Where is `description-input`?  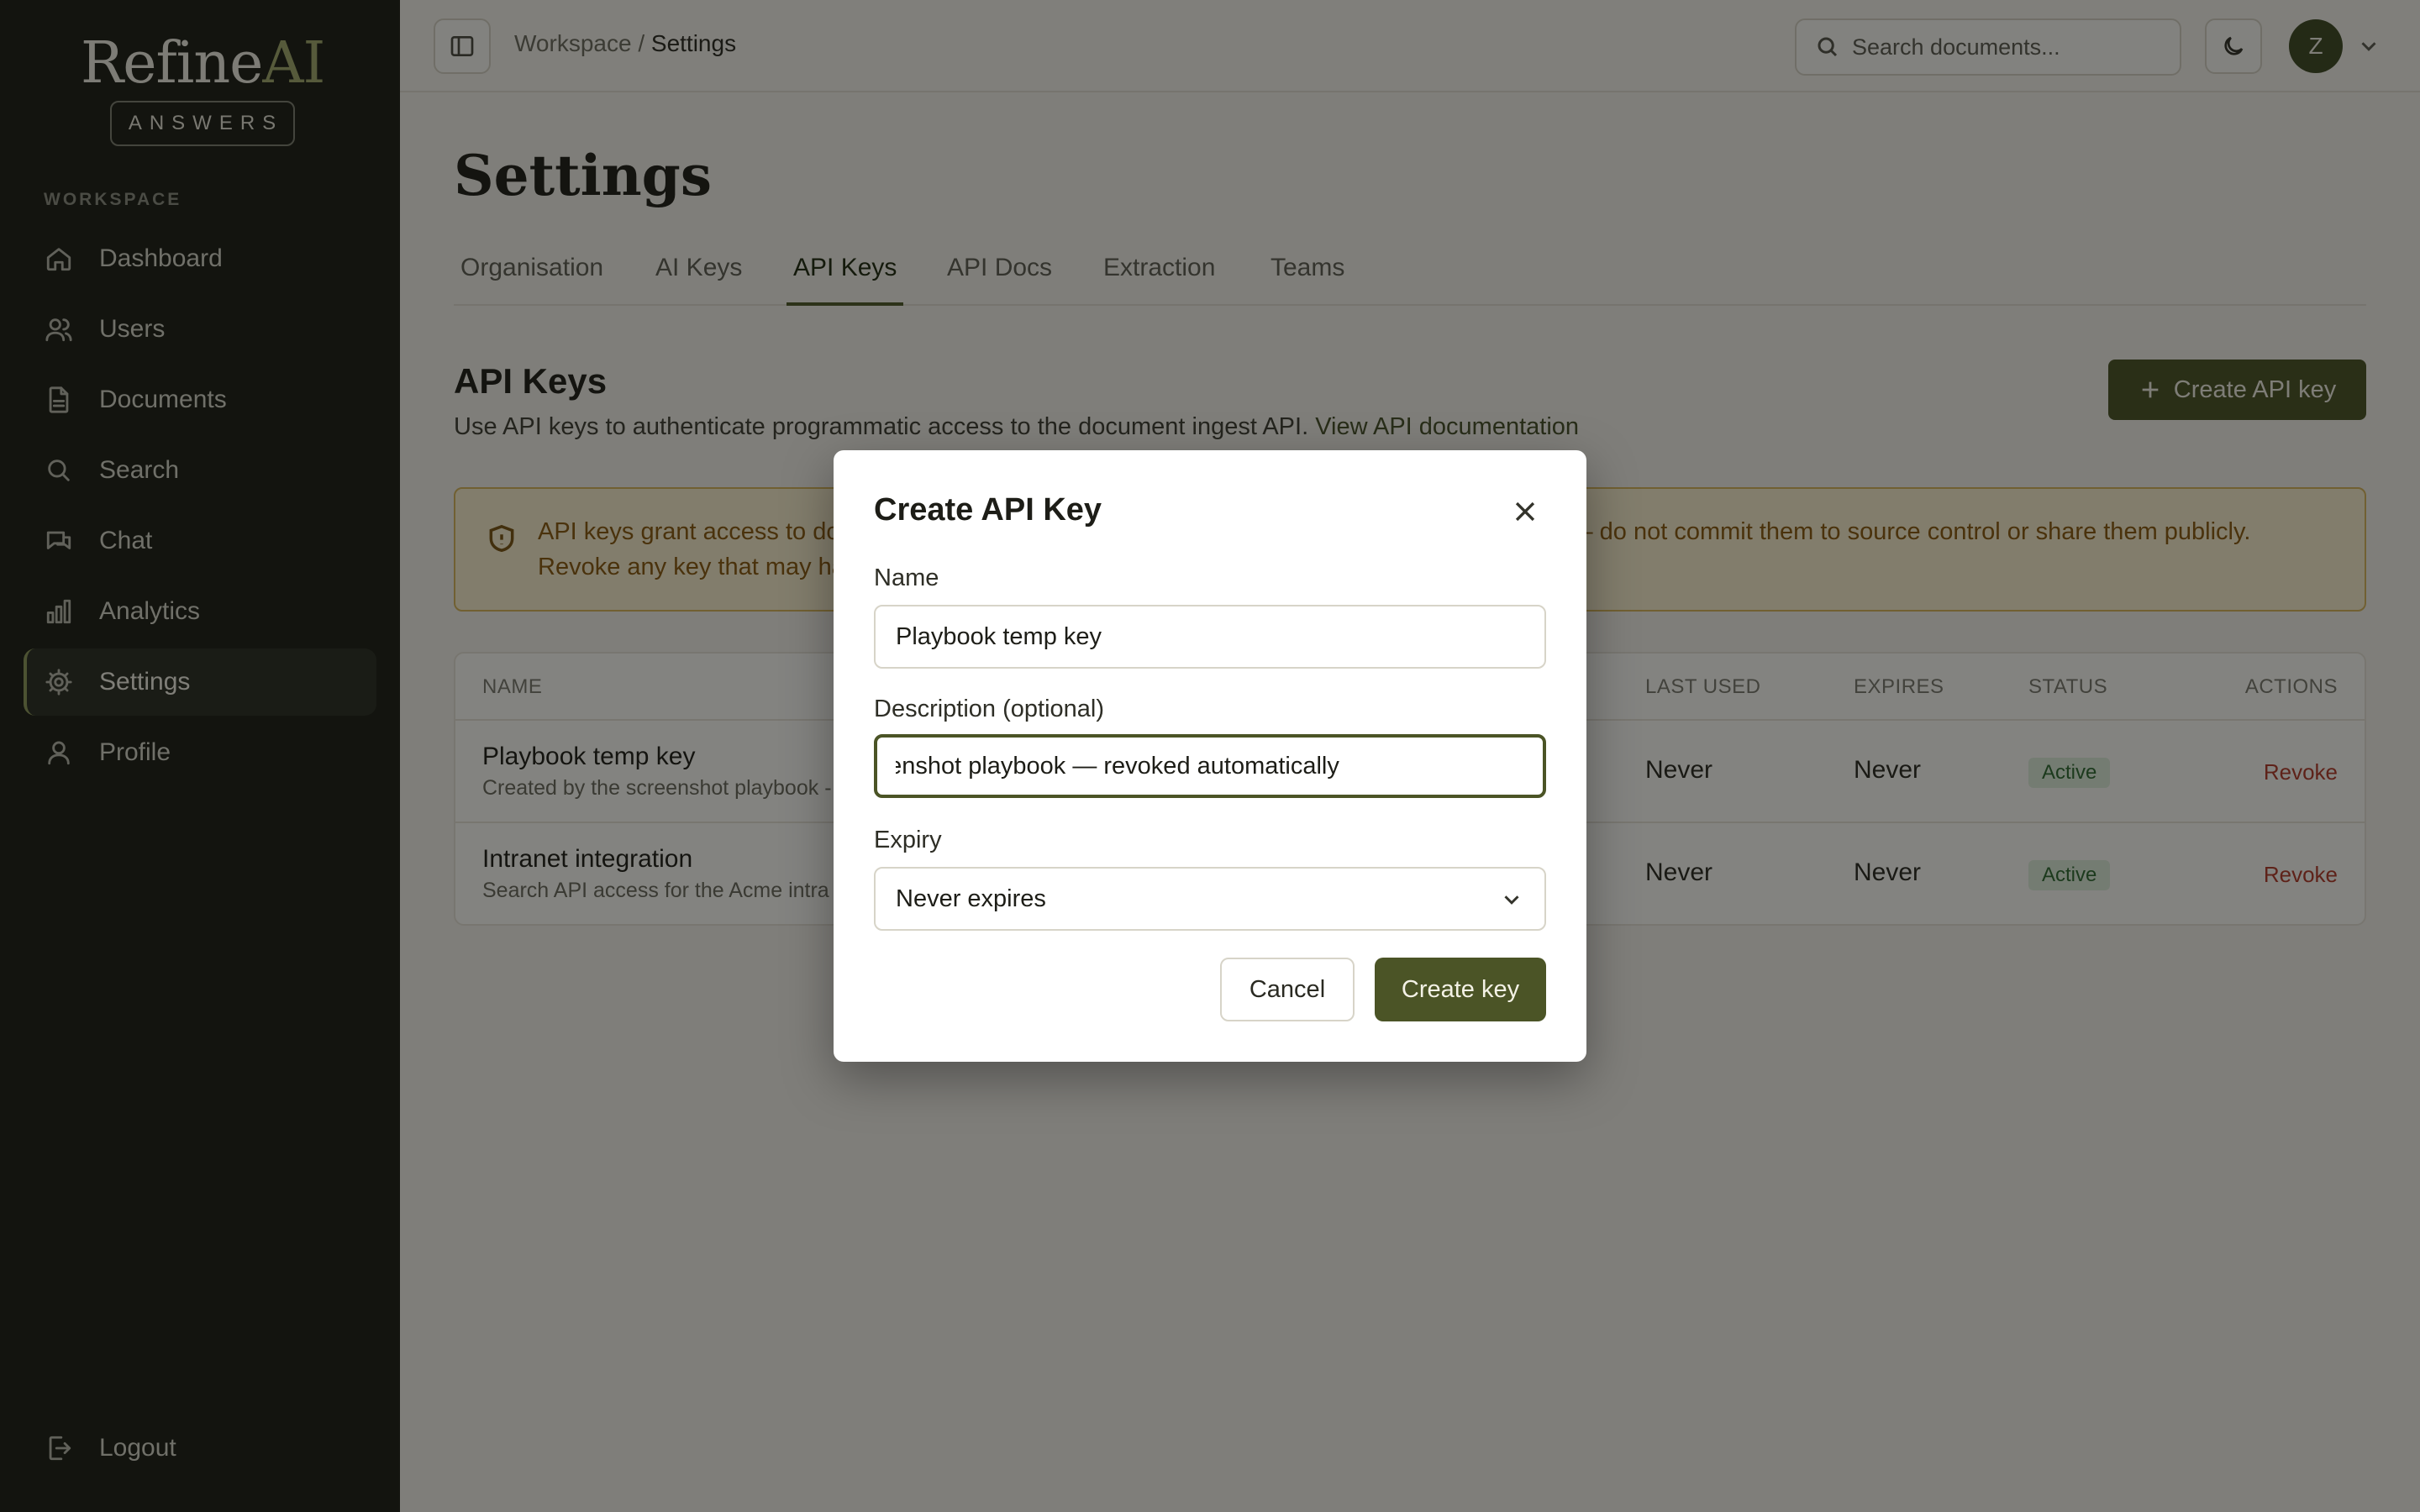
description-input is located at coordinates (1210, 766).